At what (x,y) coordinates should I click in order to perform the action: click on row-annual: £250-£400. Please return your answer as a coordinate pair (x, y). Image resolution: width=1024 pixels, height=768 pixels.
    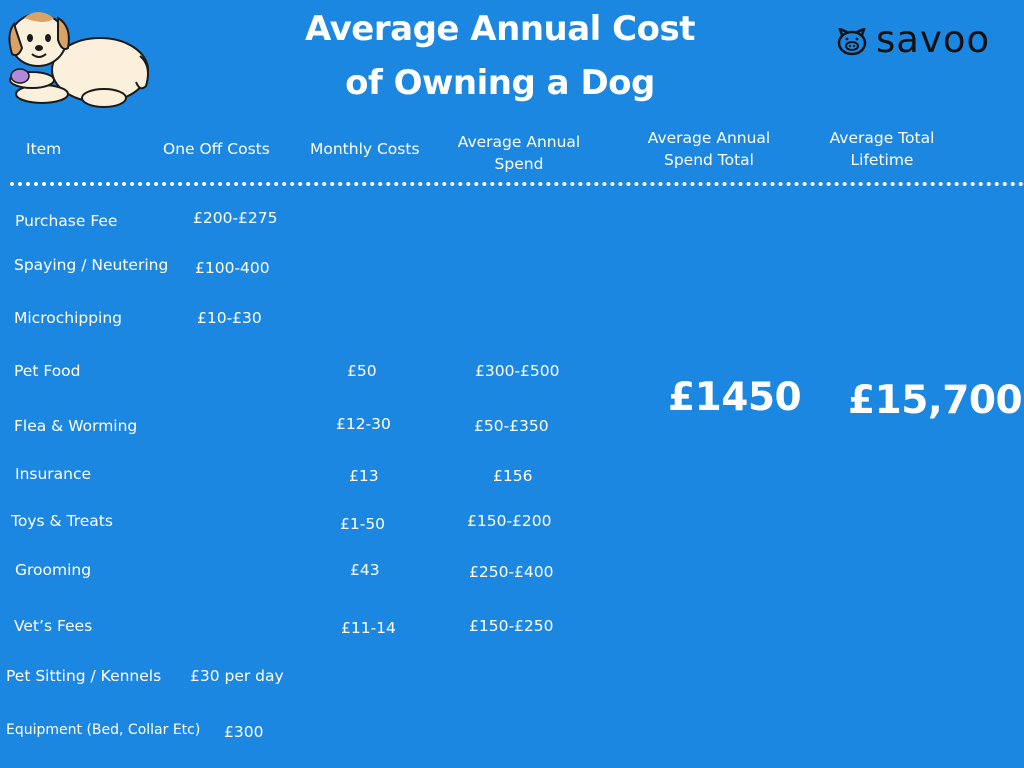
    Looking at the image, I should click on (511, 572).